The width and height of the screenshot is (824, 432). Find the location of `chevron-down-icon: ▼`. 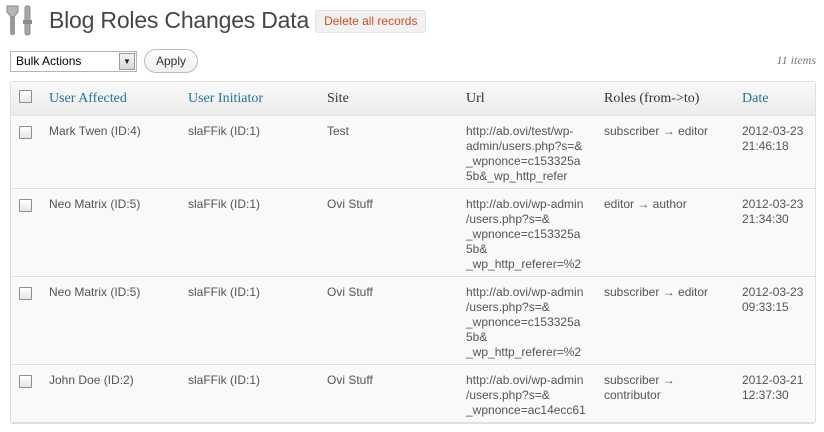

chevron-down-icon: ▼ is located at coordinates (127, 61).